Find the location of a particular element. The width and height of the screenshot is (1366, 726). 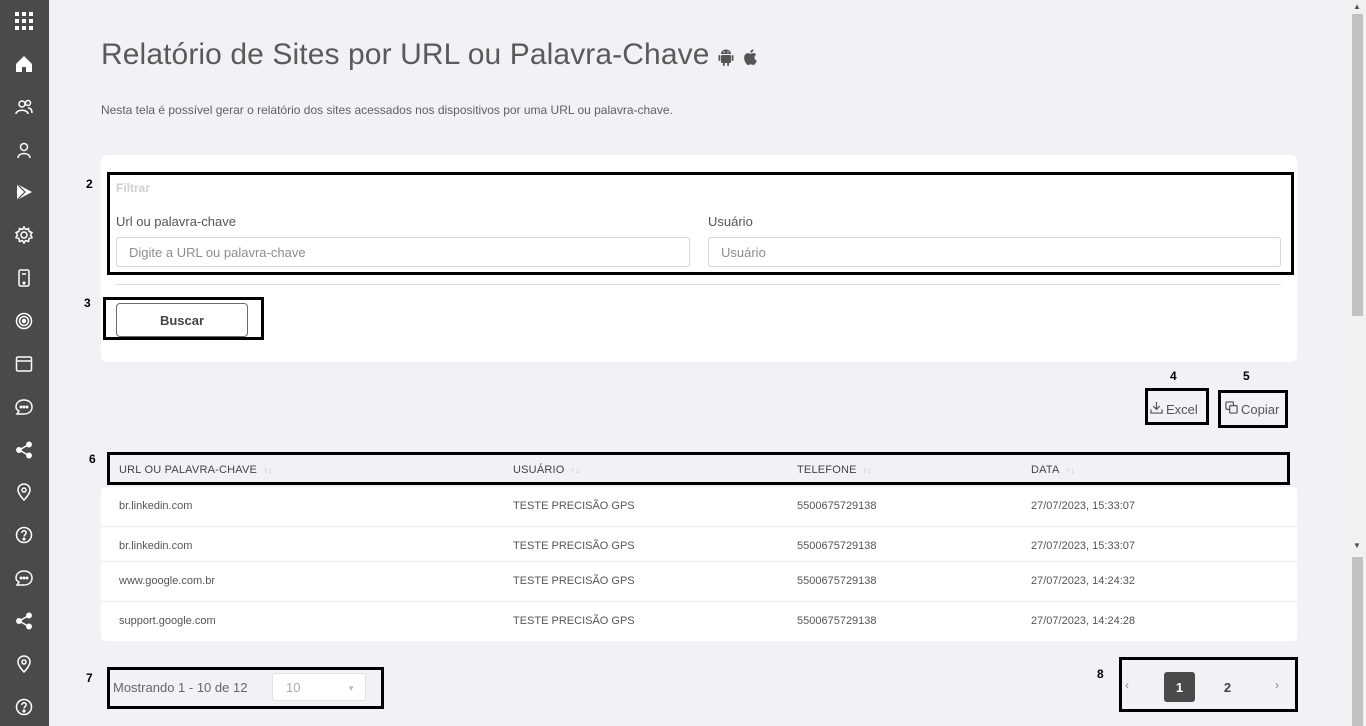

cell-date: 27/07/2023, 14:24:32 is located at coordinates (1083, 581).